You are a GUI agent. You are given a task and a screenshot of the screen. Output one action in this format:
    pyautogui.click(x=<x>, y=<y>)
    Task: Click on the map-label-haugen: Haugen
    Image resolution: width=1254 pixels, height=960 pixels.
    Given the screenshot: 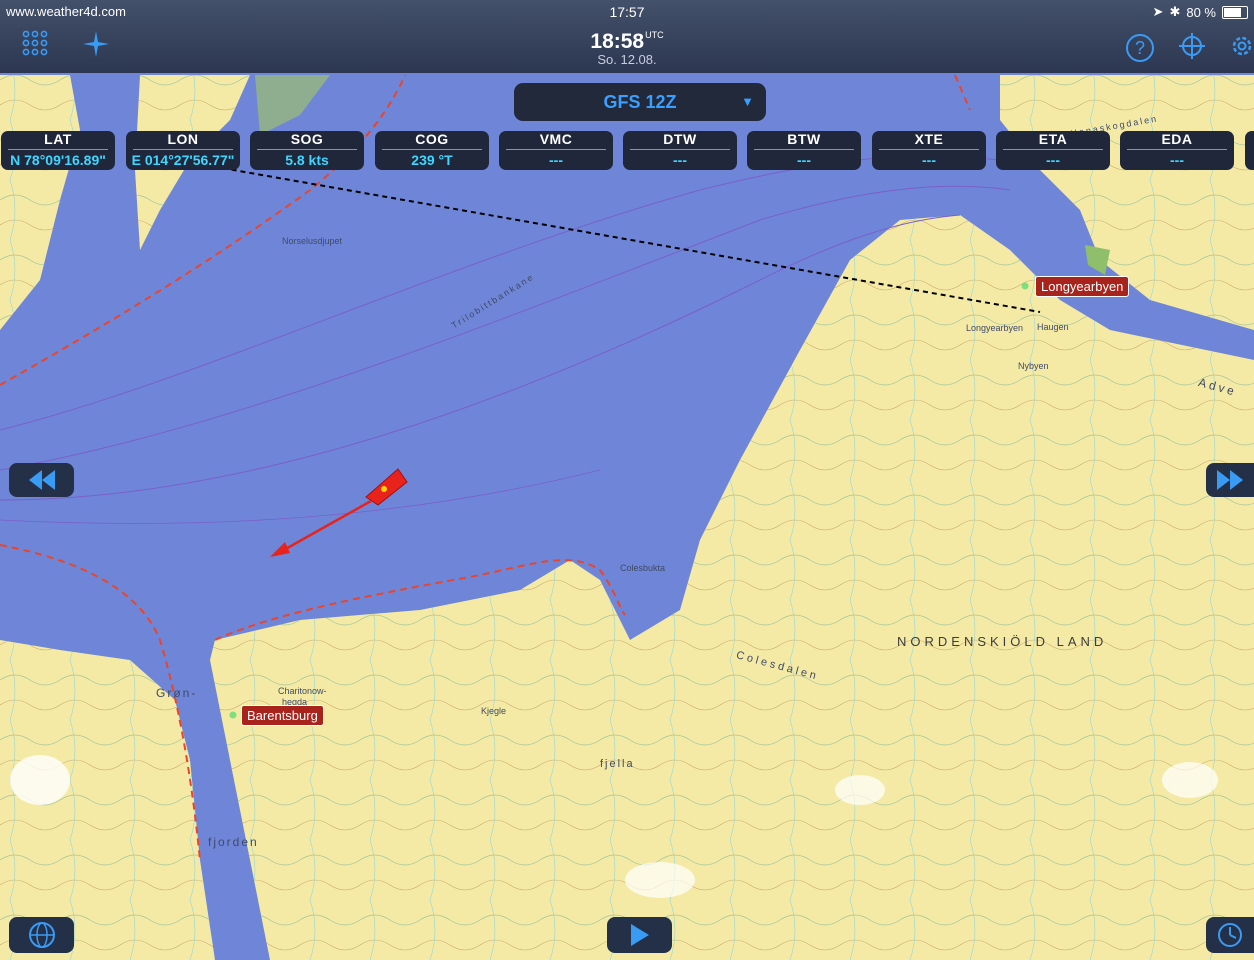 What is the action you would take?
    pyautogui.click(x=1053, y=327)
    